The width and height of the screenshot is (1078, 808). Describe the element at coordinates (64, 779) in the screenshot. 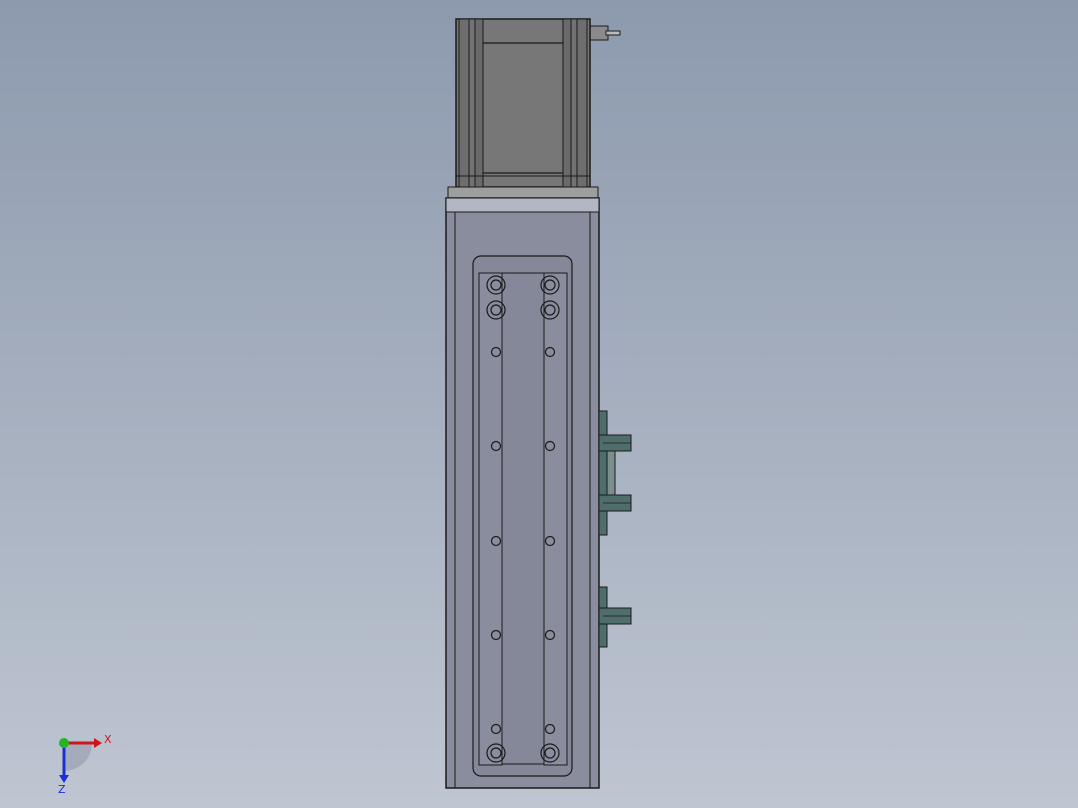

I see `z-axis-arrow-icon` at that location.